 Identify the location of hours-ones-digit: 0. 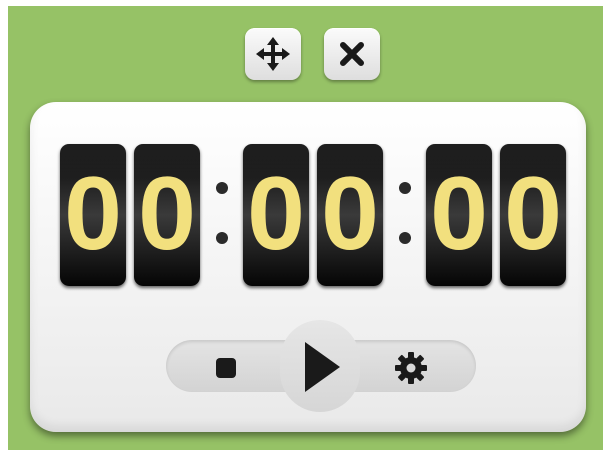
(167, 214).